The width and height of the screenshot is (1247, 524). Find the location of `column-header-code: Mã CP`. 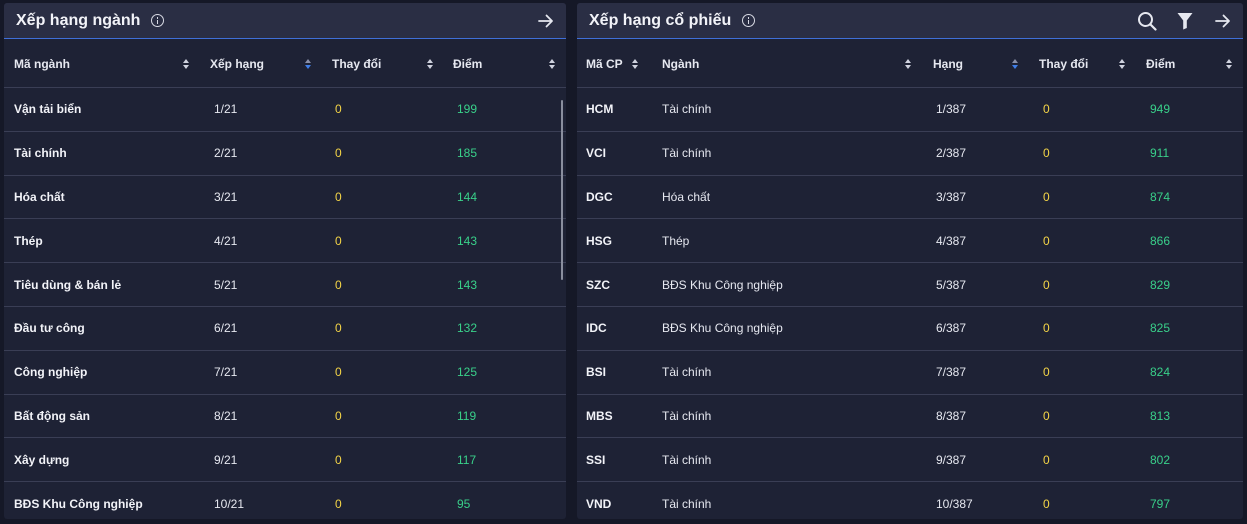

column-header-code: Mã CP is located at coordinates (604, 64).